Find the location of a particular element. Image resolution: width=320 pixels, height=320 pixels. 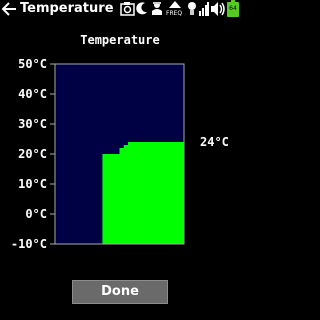

app-title: Temperature is located at coordinates (67, 8).